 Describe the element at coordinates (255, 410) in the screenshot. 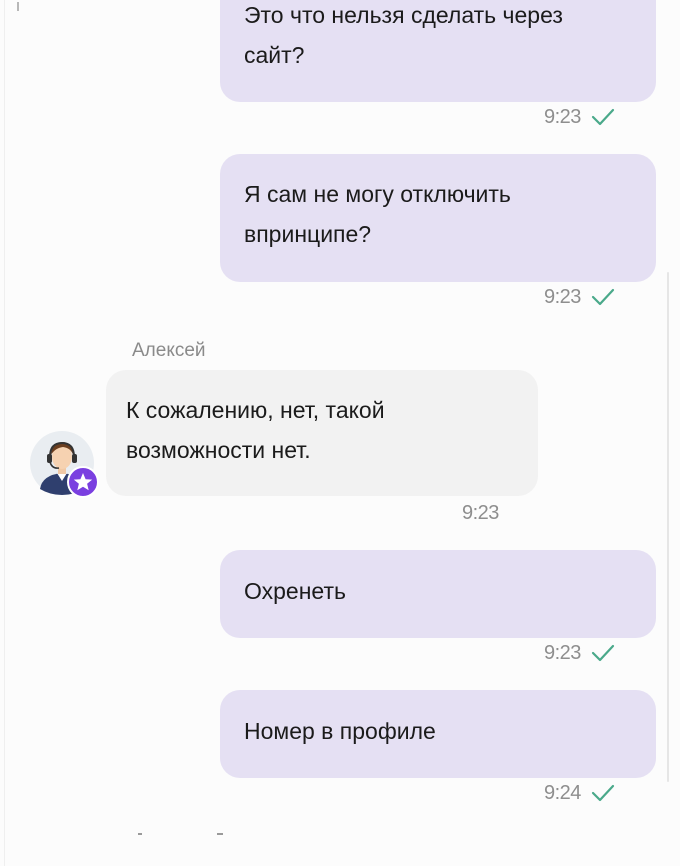

I see `message-text-line: К сожалению, нет, такой` at that location.